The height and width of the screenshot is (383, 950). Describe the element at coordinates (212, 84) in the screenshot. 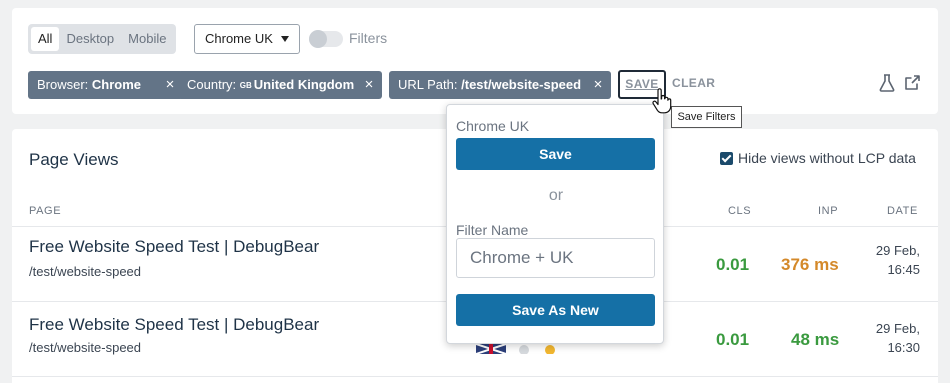

I see `chip-key: Country:` at that location.